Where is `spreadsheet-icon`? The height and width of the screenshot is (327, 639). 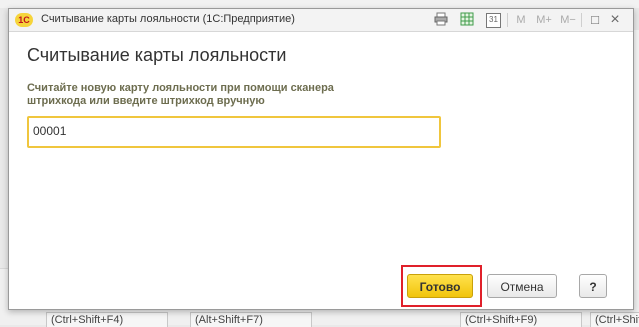
spreadsheet-icon is located at coordinates (467, 20).